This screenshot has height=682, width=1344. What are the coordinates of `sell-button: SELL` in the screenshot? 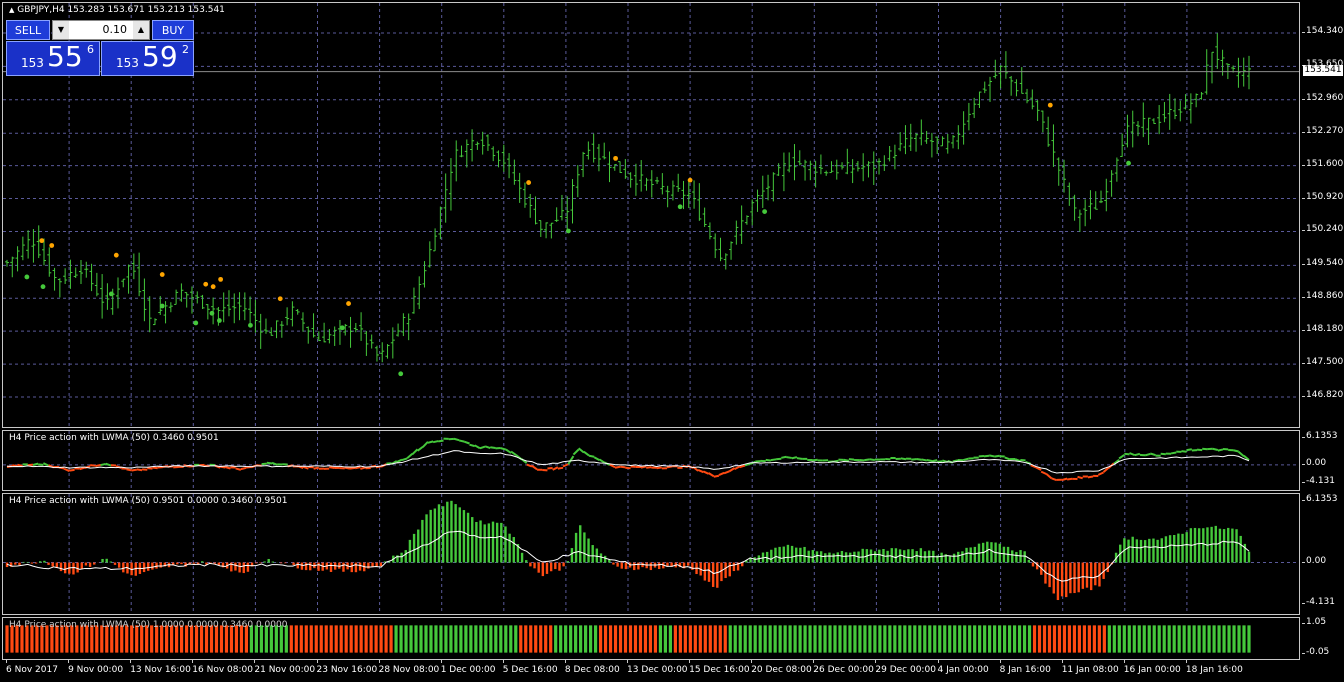 It's located at (28, 30).